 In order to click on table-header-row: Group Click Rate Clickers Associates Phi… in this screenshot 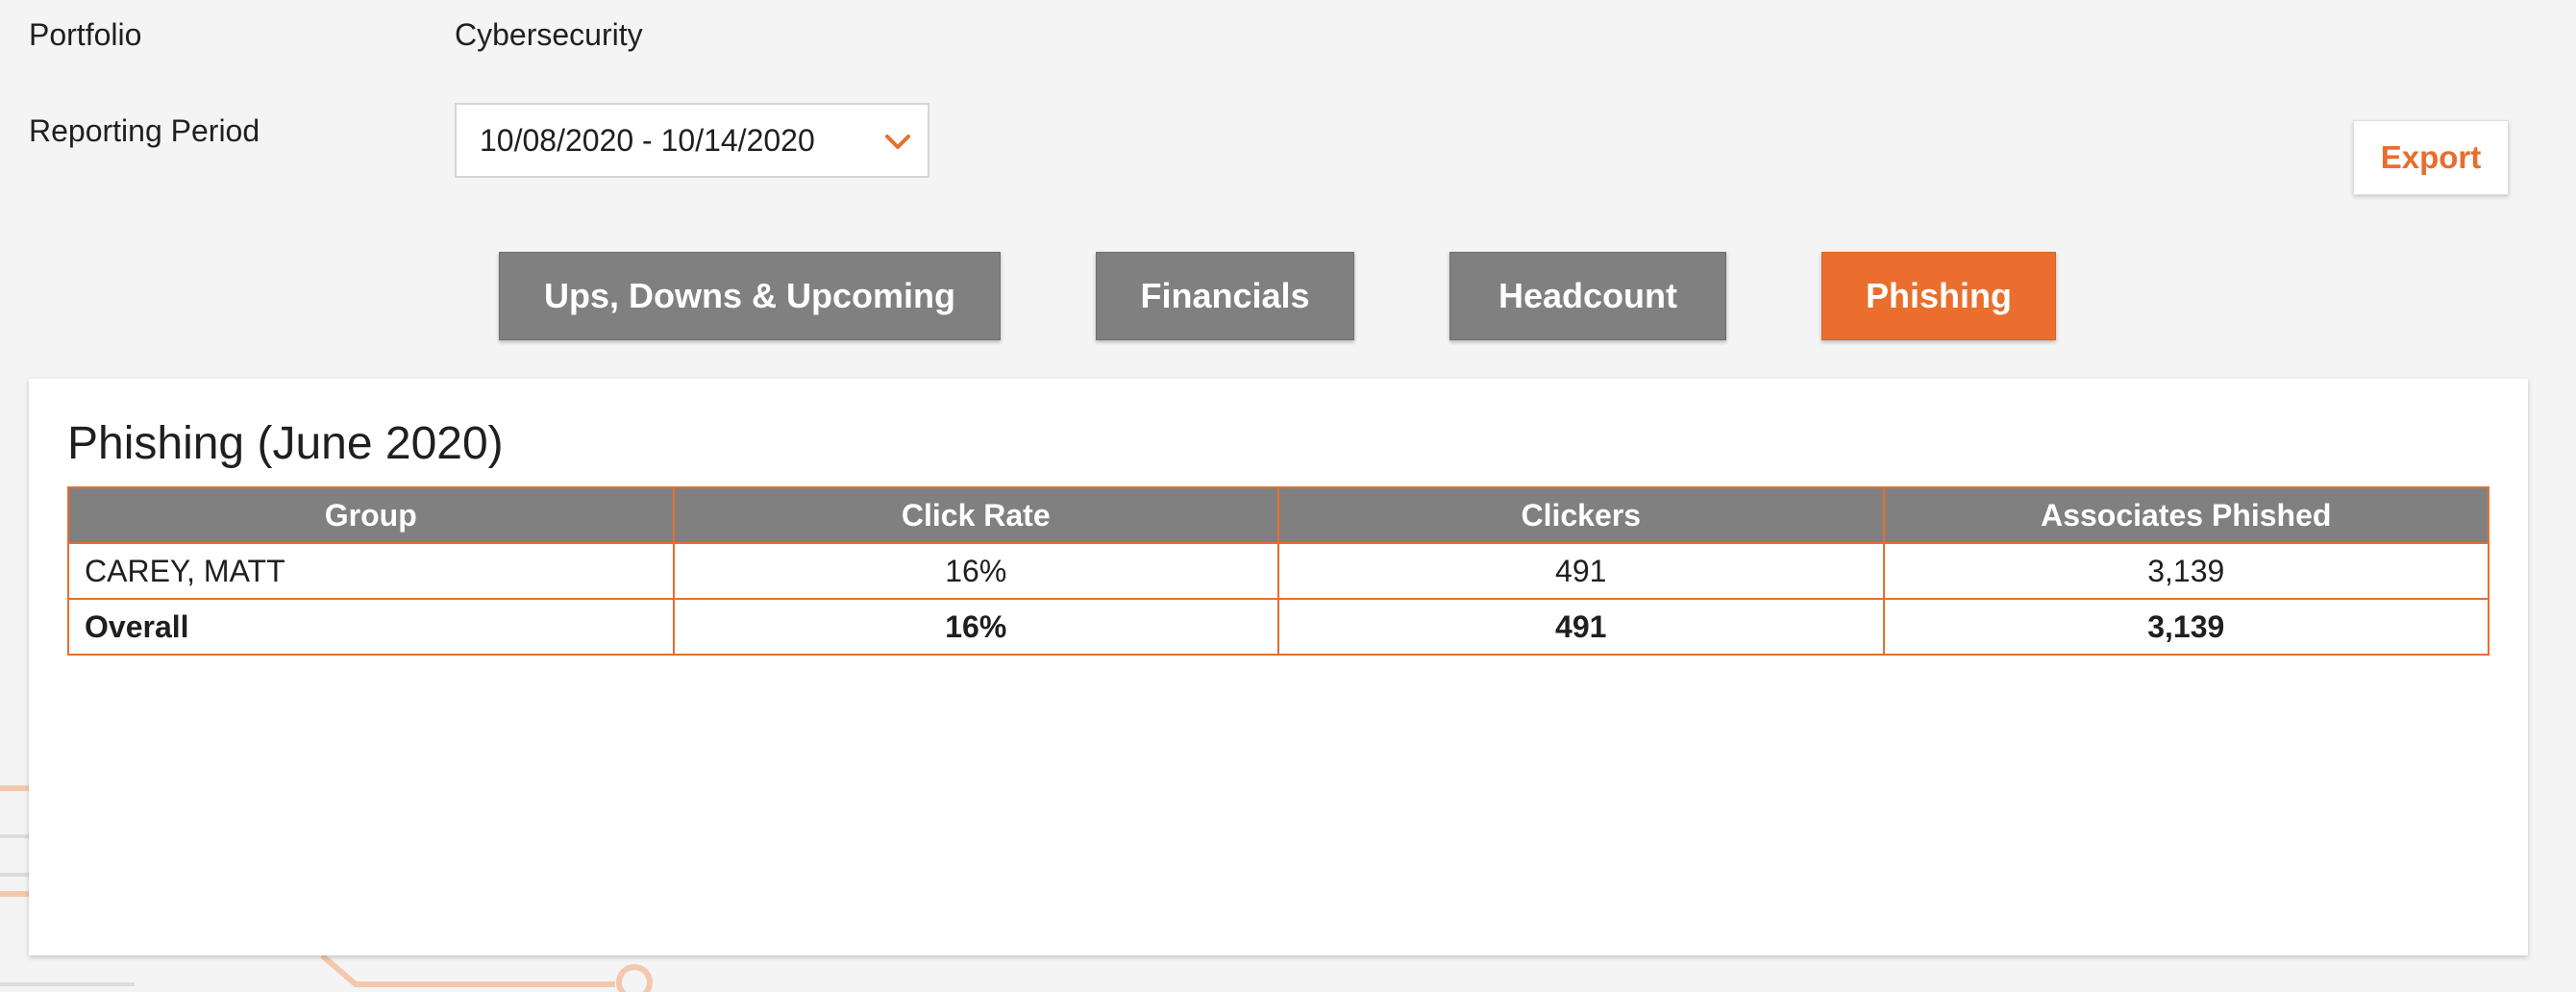, I will do `click(1278, 515)`.